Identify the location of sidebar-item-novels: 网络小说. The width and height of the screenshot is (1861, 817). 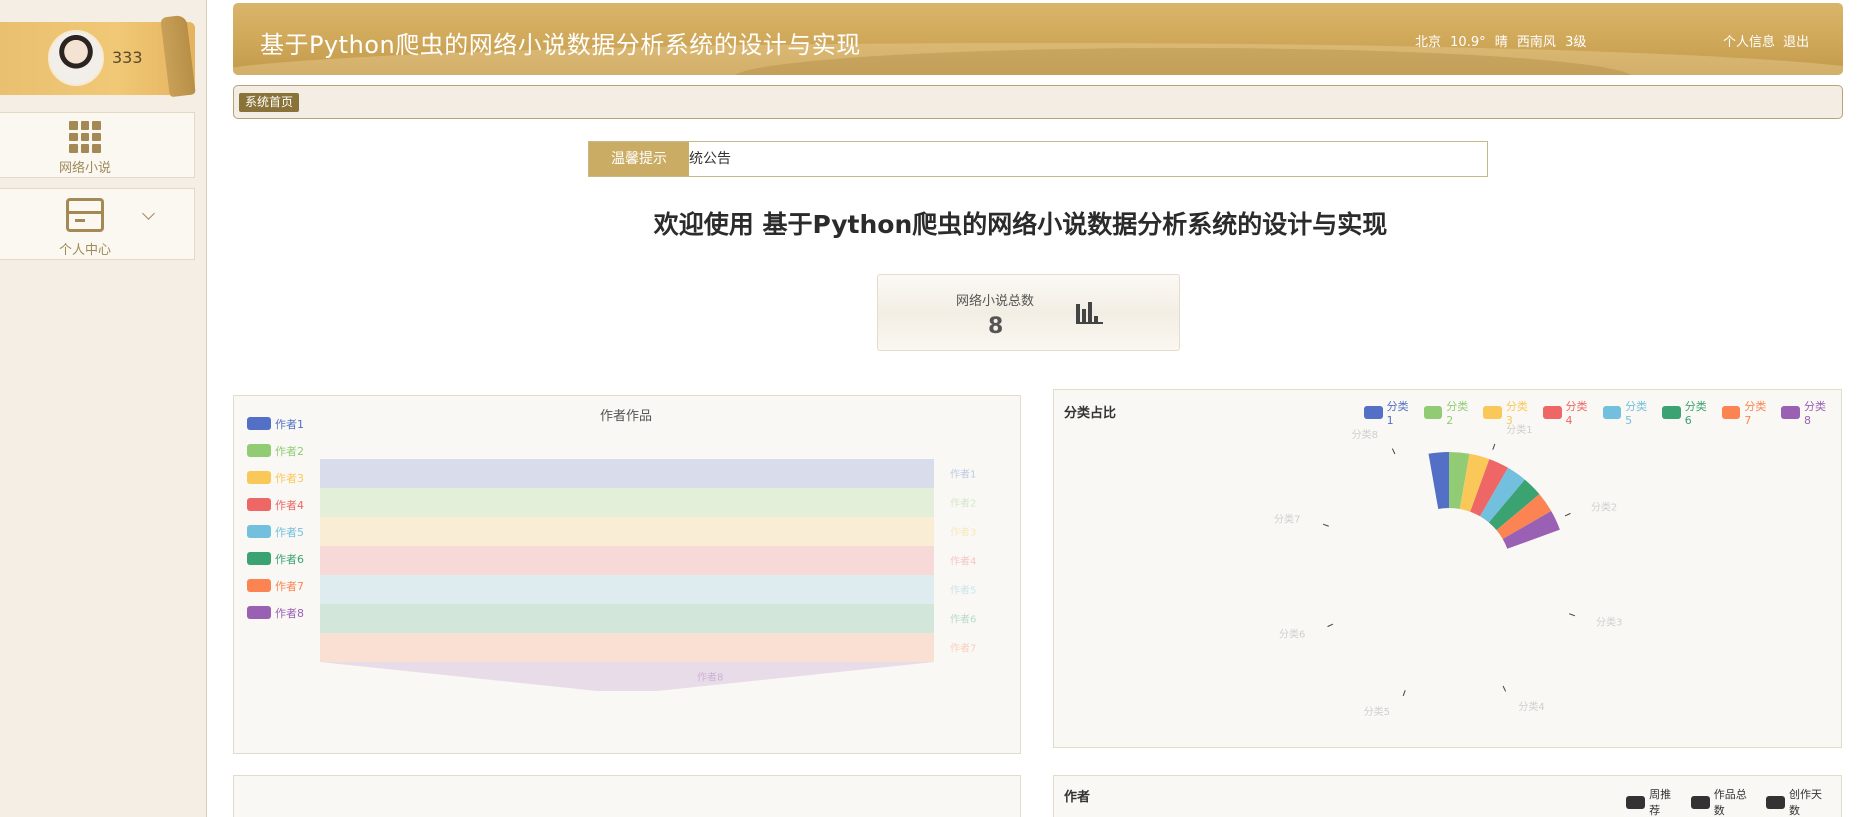
(97, 145).